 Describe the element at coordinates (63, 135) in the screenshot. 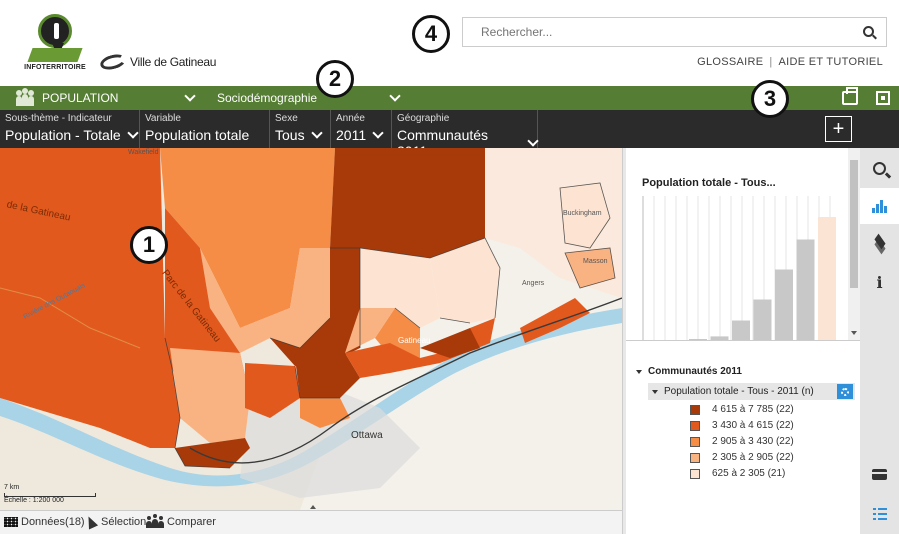

I see `filter-value: Population - Totale` at that location.